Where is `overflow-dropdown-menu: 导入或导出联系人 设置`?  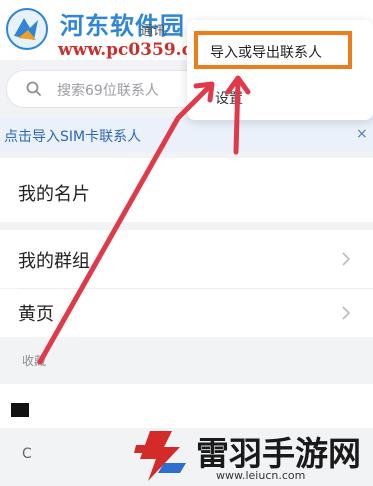 overflow-dropdown-menu: 导入或导出联系人 设置 is located at coordinates (280, 70).